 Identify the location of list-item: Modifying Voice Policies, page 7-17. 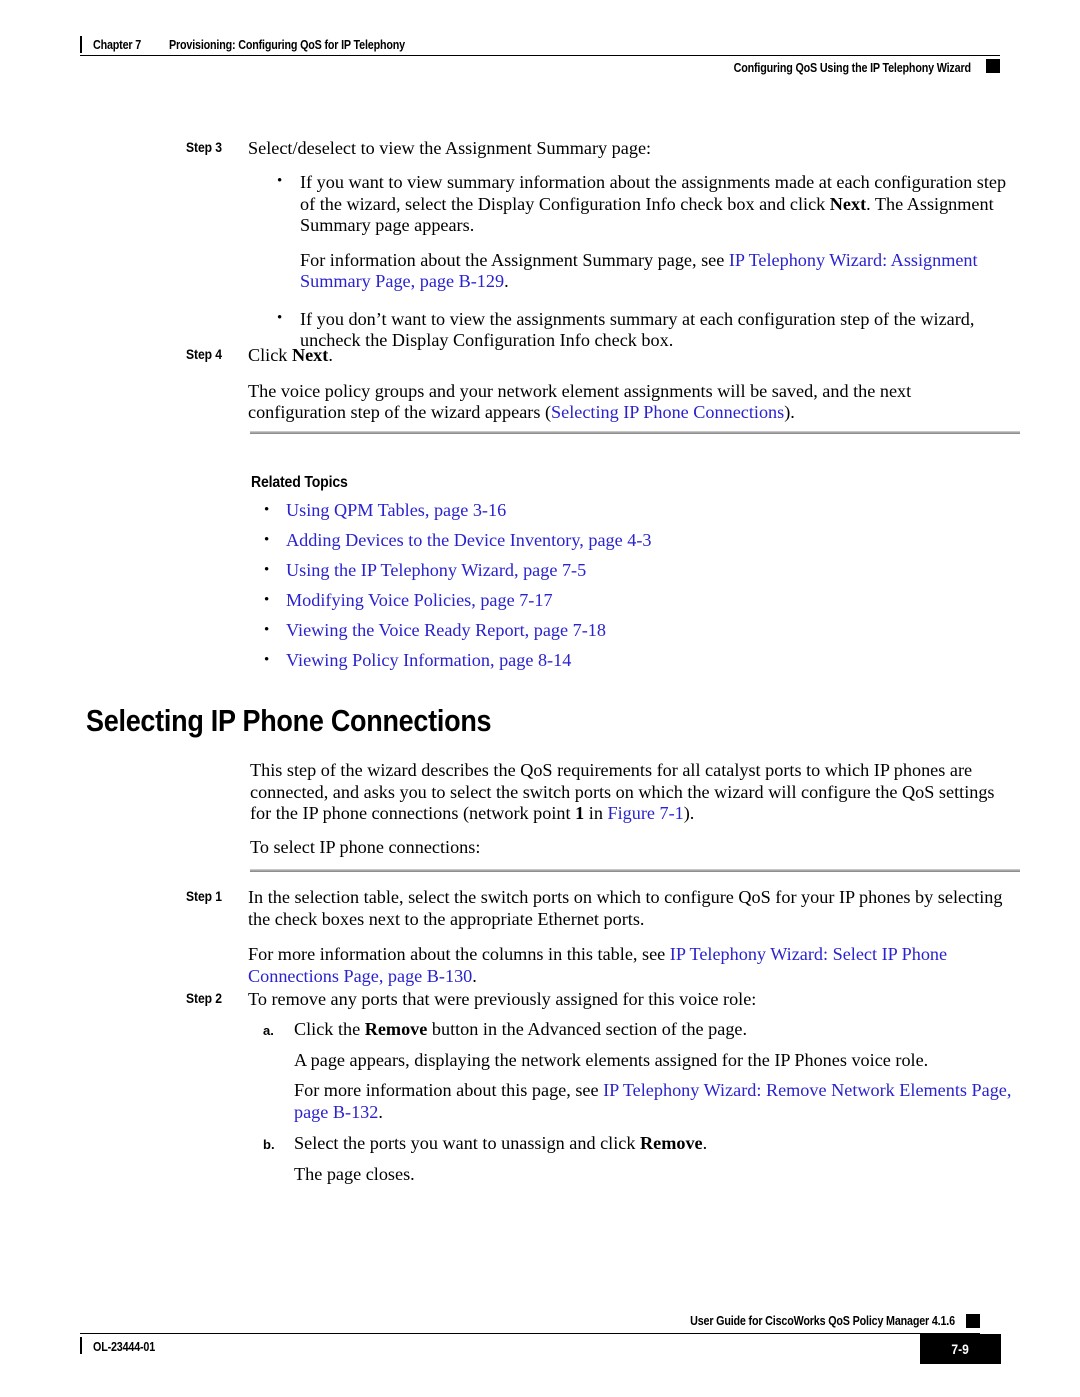
(635, 600).